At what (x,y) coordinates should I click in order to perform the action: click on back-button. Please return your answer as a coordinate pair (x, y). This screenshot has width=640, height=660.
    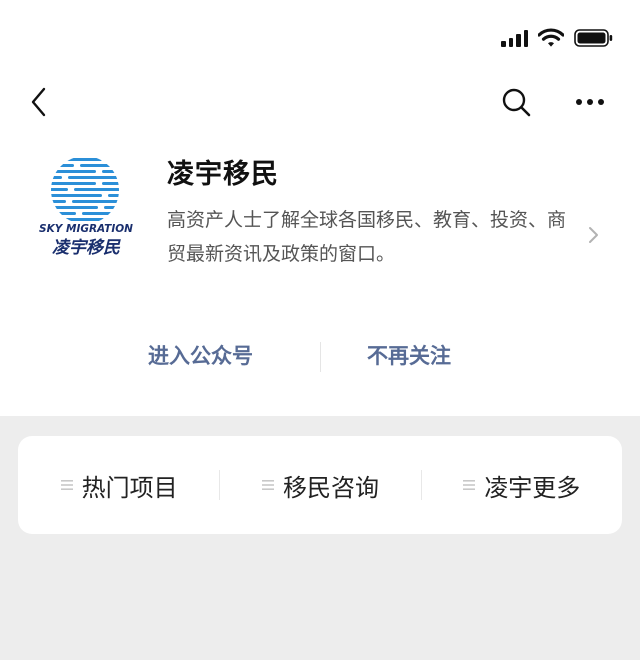
    Looking at the image, I should click on (42, 102).